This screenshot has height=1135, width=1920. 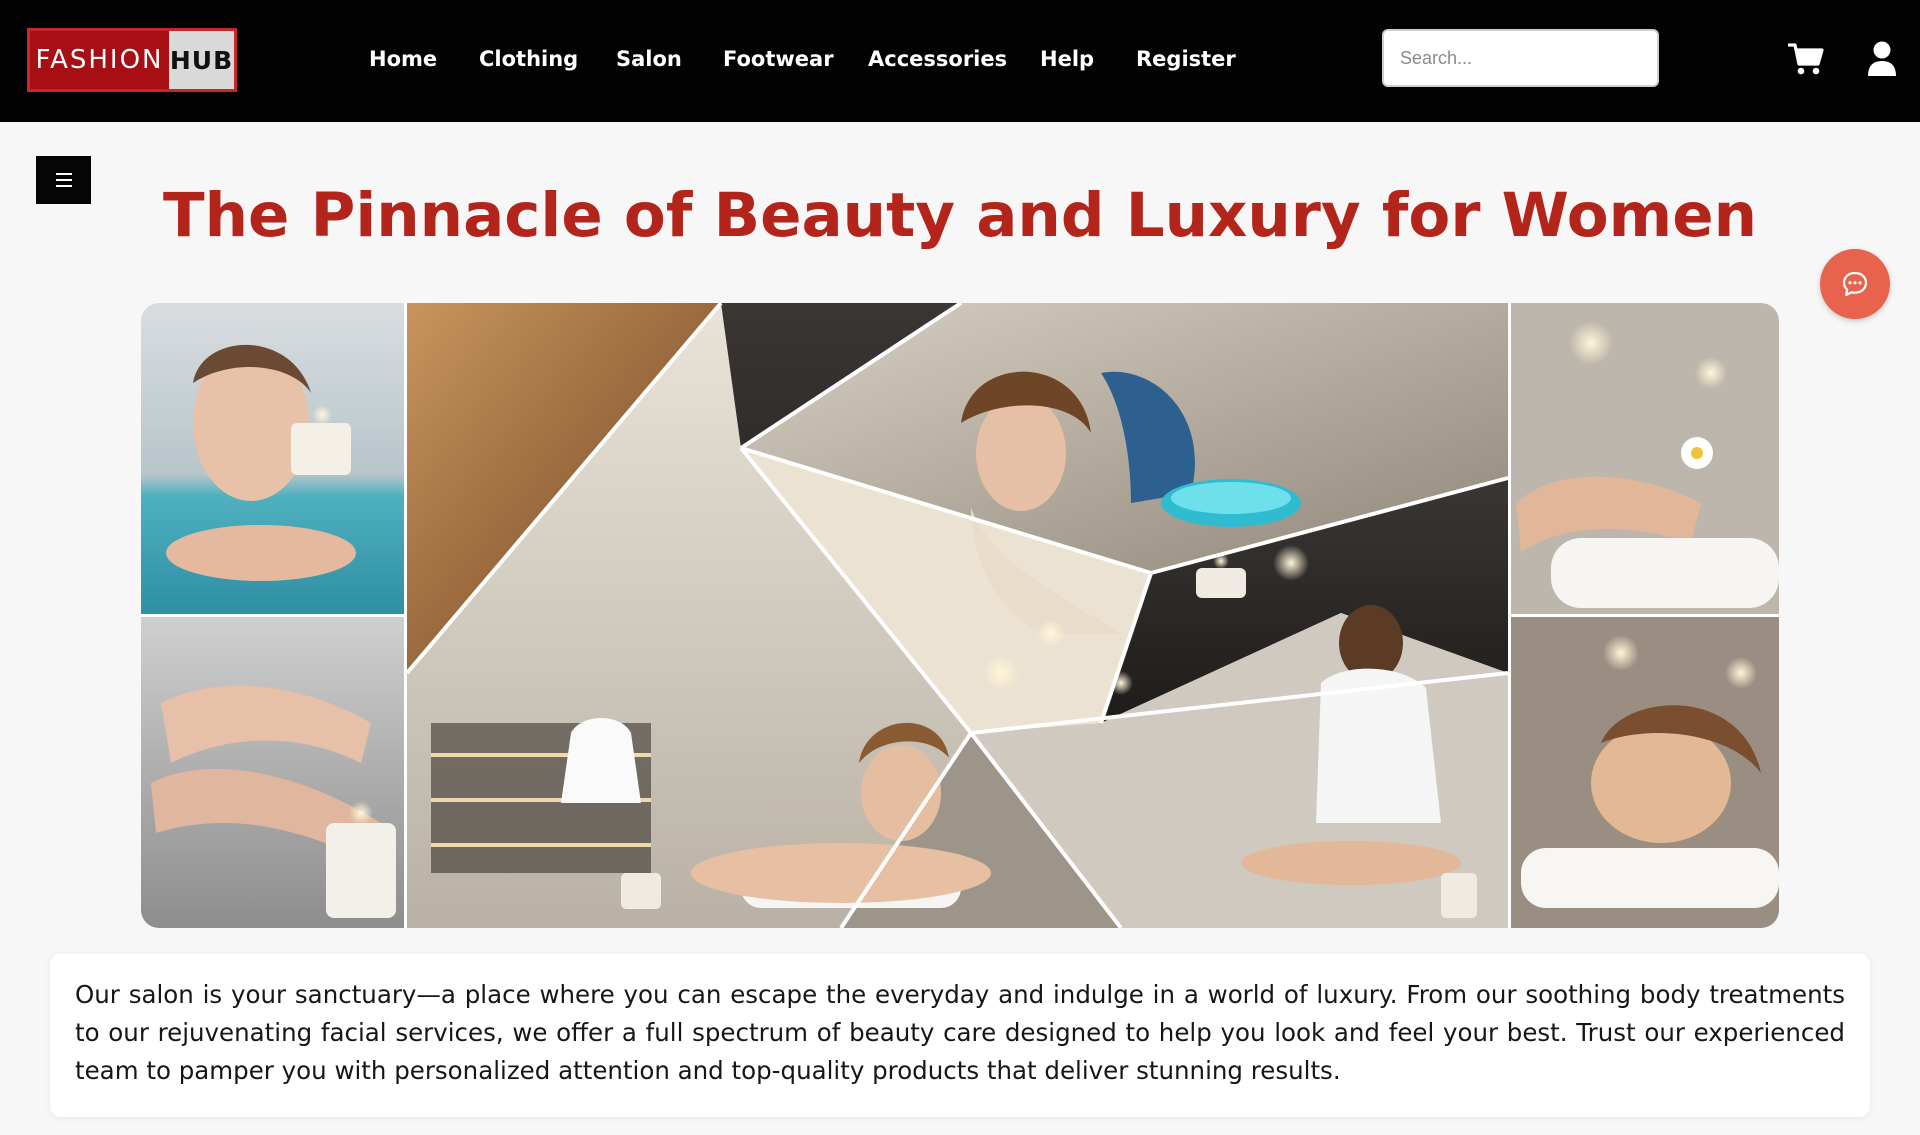 What do you see at coordinates (1186, 59) in the screenshot?
I see `nav-register: Register` at bounding box center [1186, 59].